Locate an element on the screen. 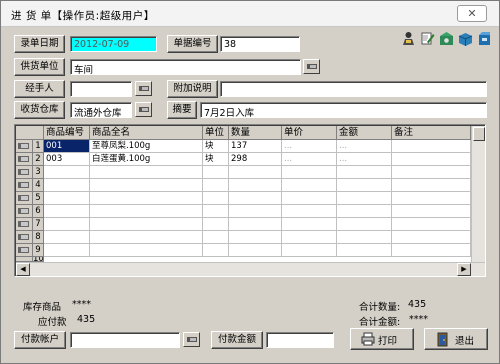 The width and height of the screenshot is (500, 364). scroll-right-icon: ▶ is located at coordinates (464, 269).